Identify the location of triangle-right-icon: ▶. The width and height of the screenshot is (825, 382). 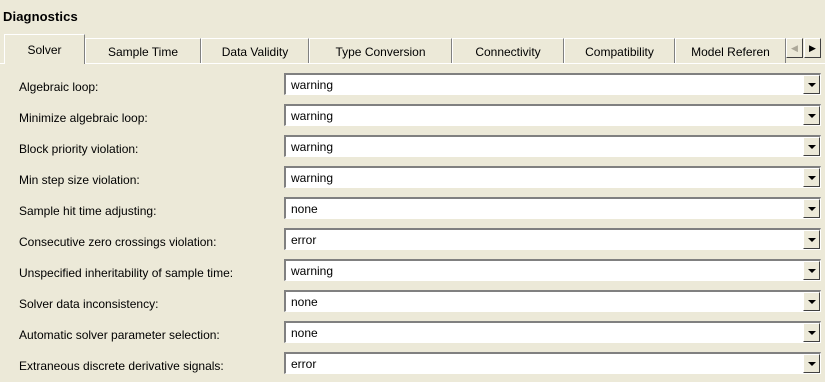
(812, 47).